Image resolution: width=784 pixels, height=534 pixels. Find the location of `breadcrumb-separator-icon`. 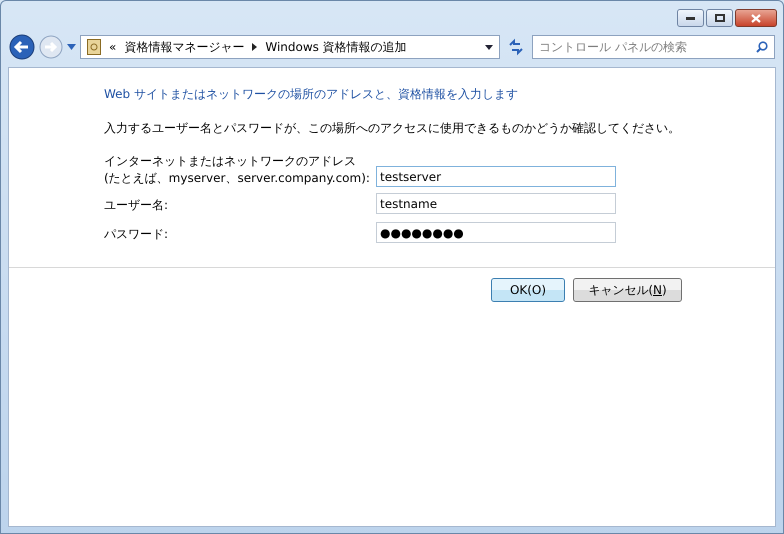

breadcrumb-separator-icon is located at coordinates (255, 47).